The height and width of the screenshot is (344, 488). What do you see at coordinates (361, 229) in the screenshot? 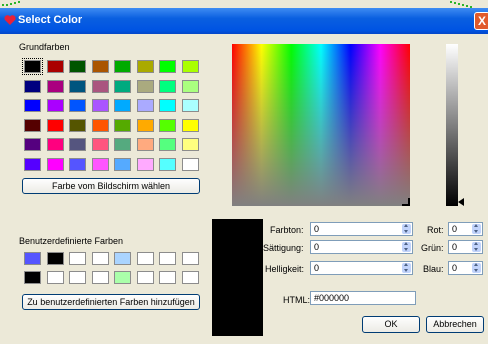
I see `hue-spinbox: 0` at bounding box center [361, 229].